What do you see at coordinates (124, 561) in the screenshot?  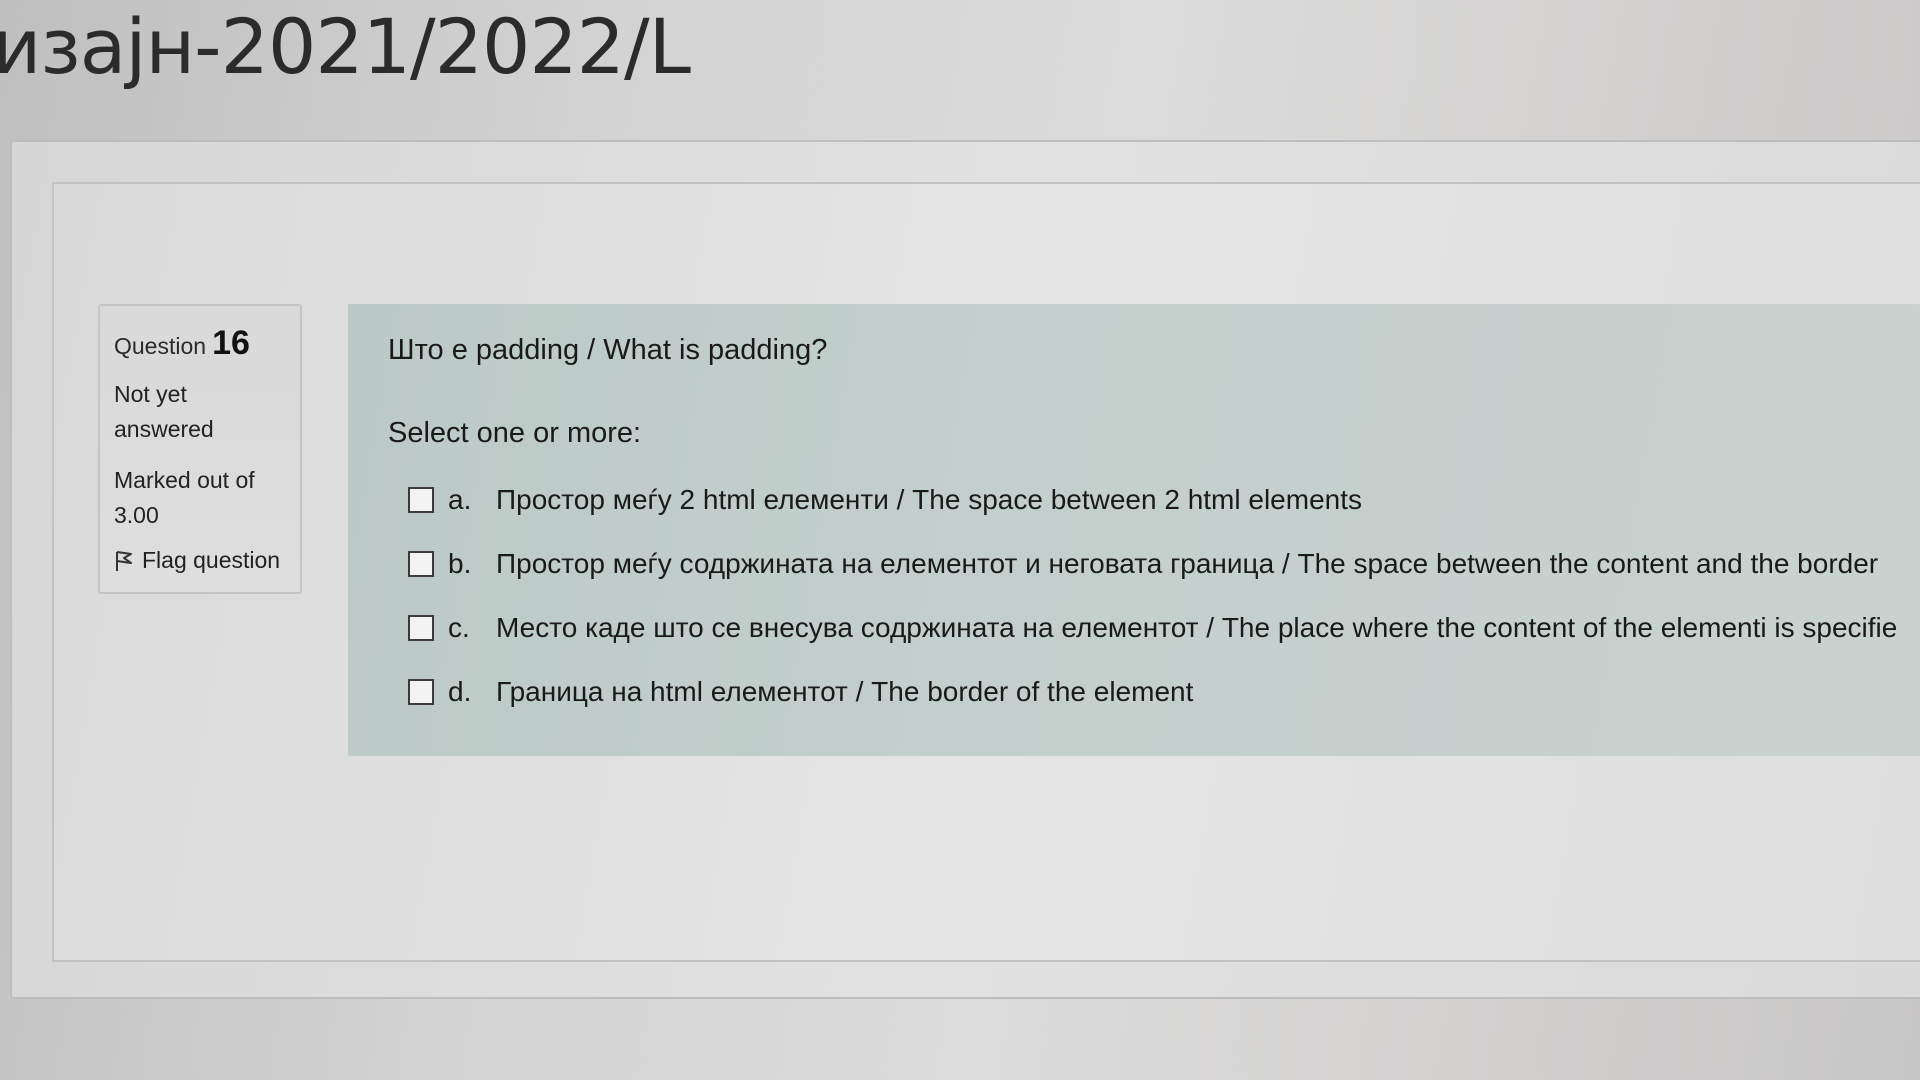 I see `flag-icon` at bounding box center [124, 561].